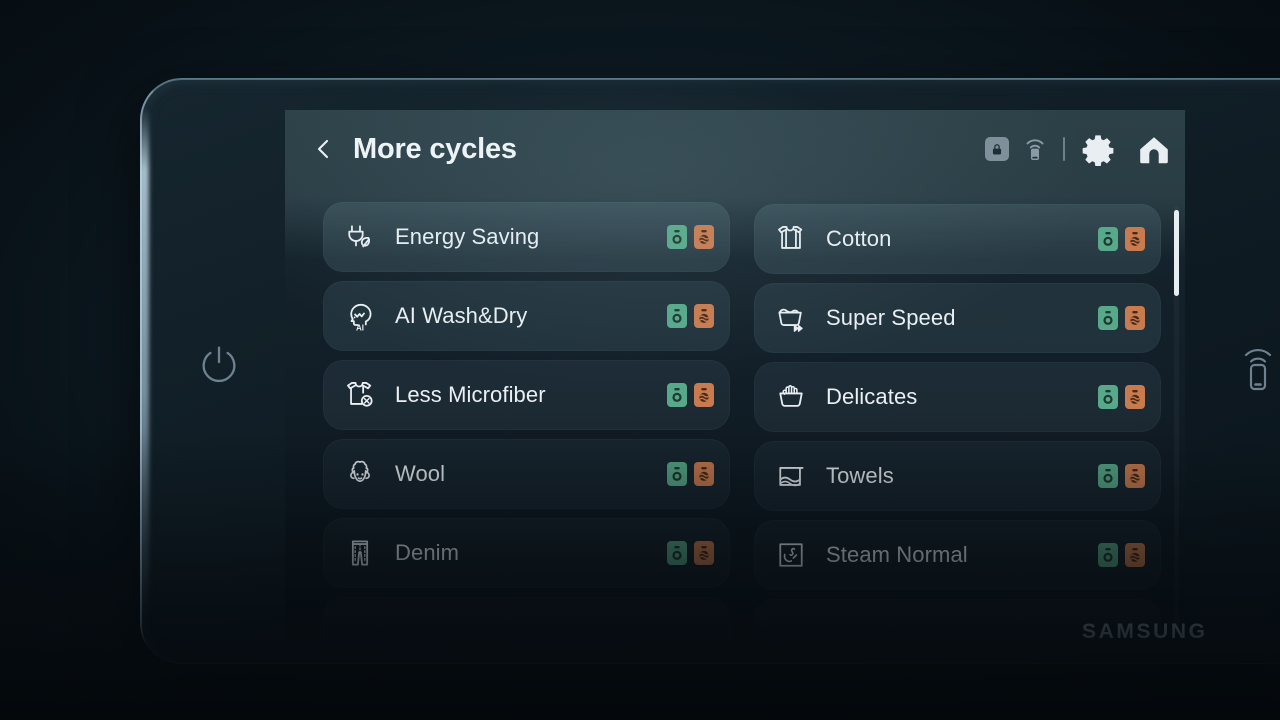 The width and height of the screenshot is (1280, 720). What do you see at coordinates (1145, 631) in the screenshot?
I see `brand-logo: SAMSUNG` at bounding box center [1145, 631].